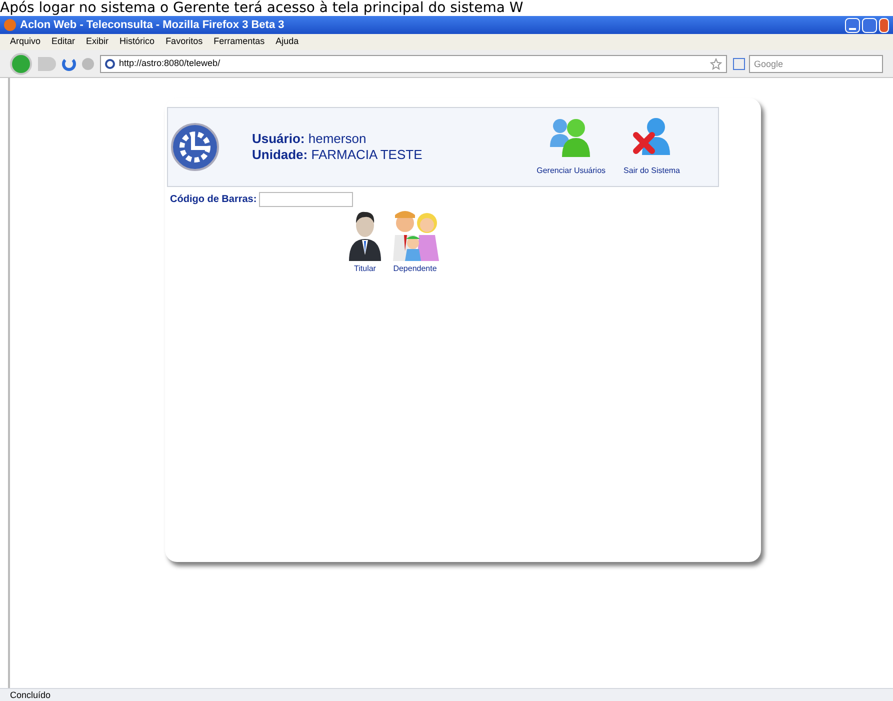  What do you see at coordinates (280, 154) in the screenshot?
I see `unit-label: Unidade:` at bounding box center [280, 154].